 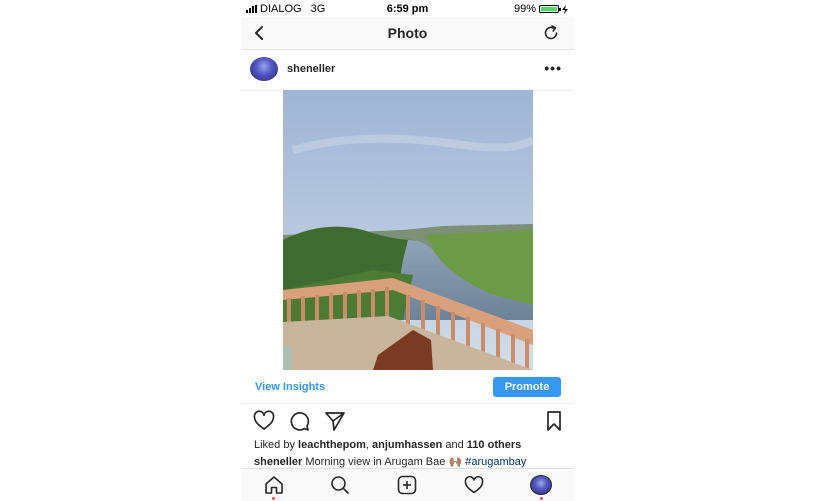 What do you see at coordinates (524, 9) in the screenshot?
I see `battery-percent: 99%` at bounding box center [524, 9].